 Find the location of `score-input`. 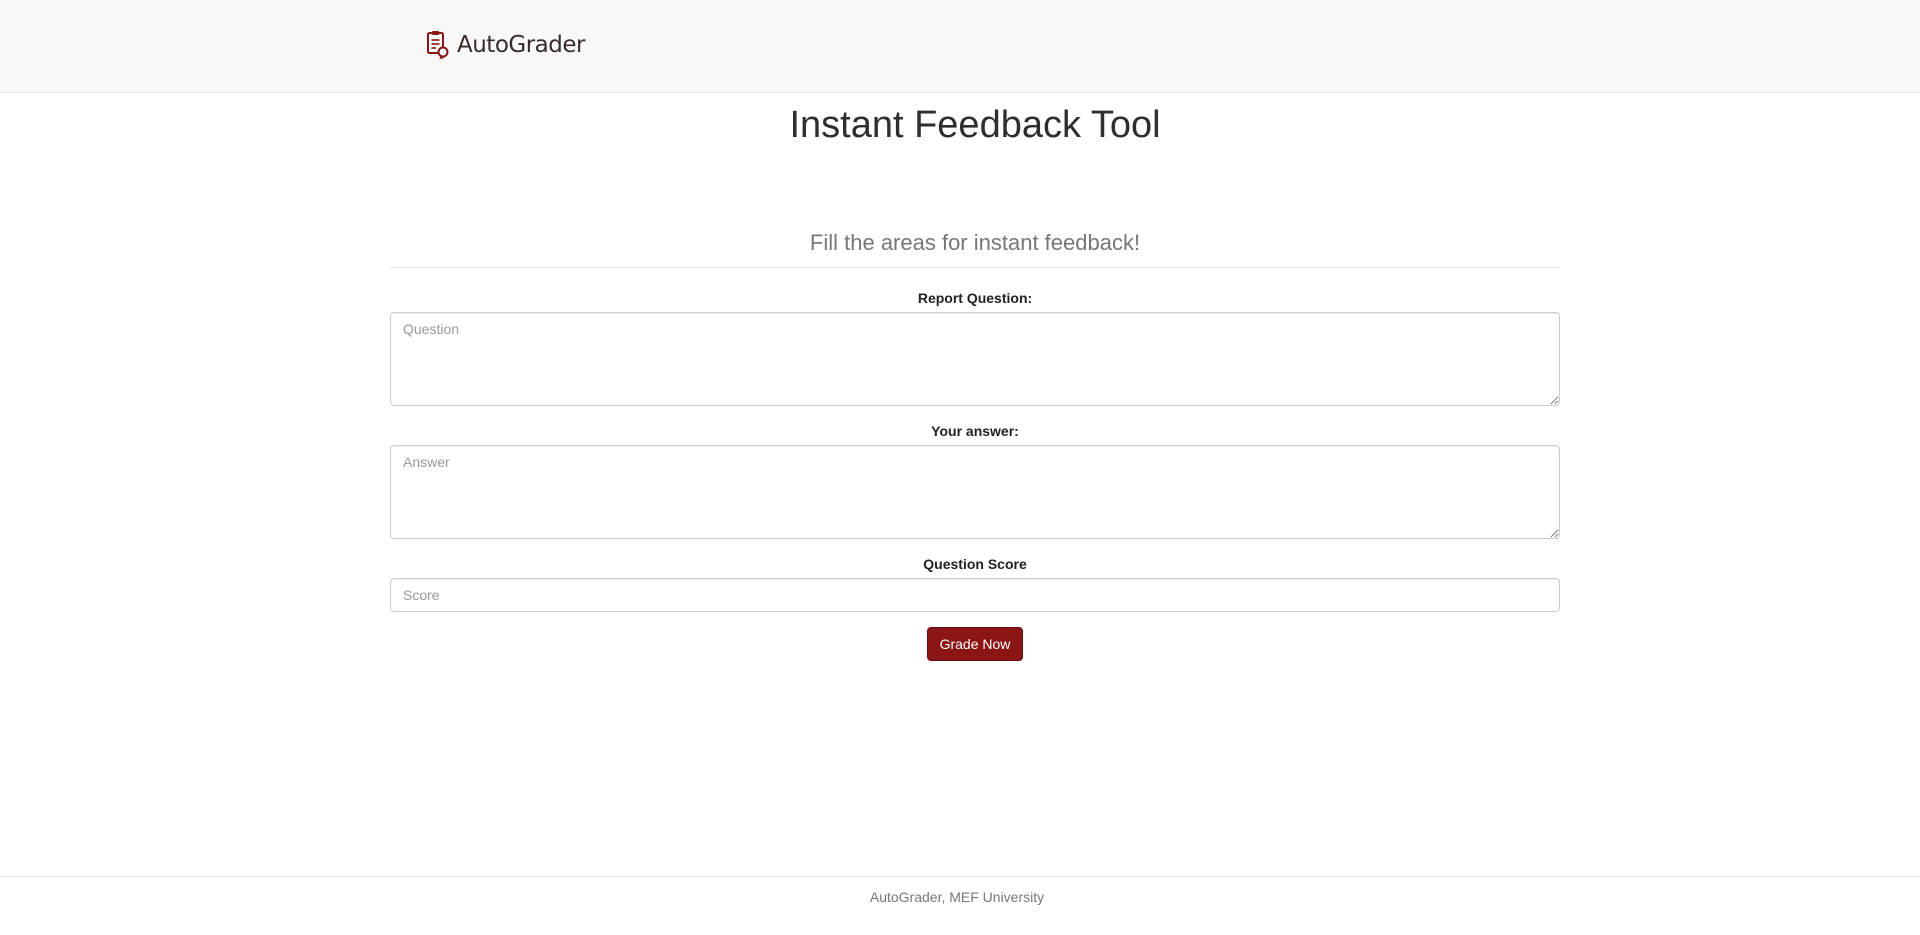

score-input is located at coordinates (975, 595).